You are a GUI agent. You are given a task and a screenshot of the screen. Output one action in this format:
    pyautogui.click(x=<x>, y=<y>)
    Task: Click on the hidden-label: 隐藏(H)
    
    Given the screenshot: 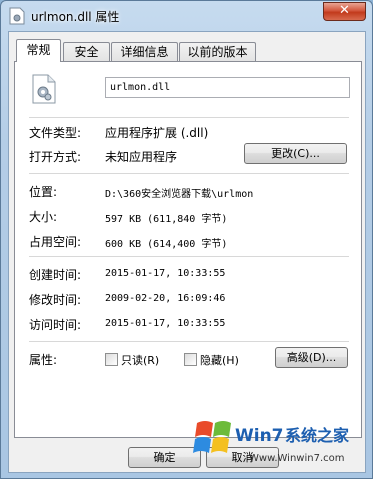 What is the action you would take?
    pyautogui.click(x=219, y=360)
    